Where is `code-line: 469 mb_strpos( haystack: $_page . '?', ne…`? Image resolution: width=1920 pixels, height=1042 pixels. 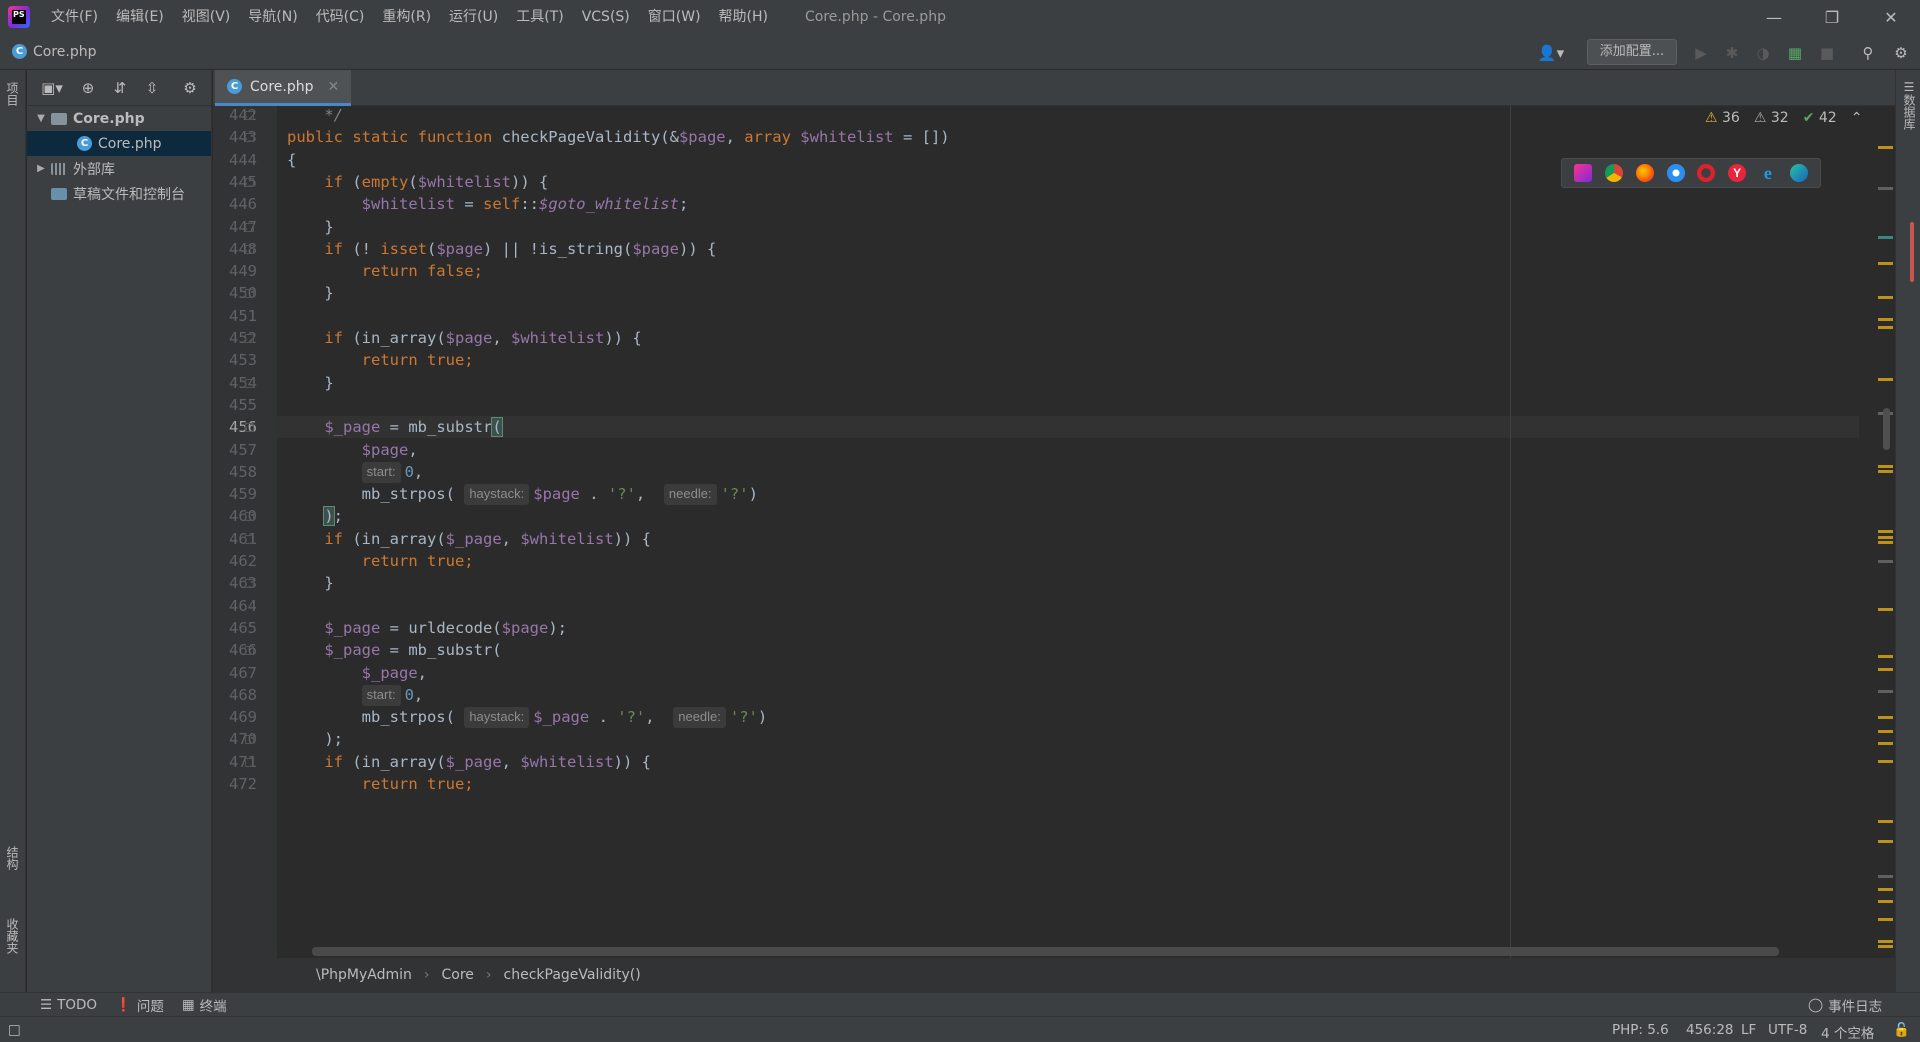 code-line: 469 mb_strpos( haystack: $_page . '?', ne… is located at coordinates (1054, 717).